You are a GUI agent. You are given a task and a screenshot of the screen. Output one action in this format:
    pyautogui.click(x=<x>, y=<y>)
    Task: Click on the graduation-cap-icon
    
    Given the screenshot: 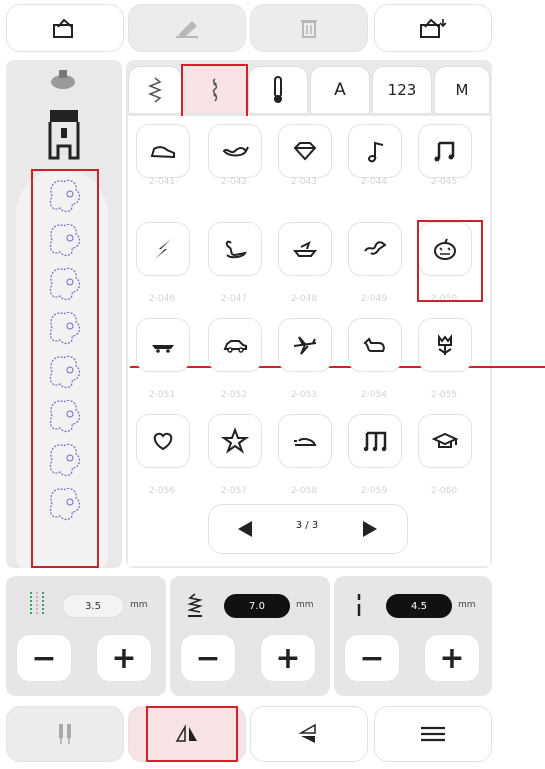 What is the action you would take?
    pyautogui.click(x=445, y=440)
    